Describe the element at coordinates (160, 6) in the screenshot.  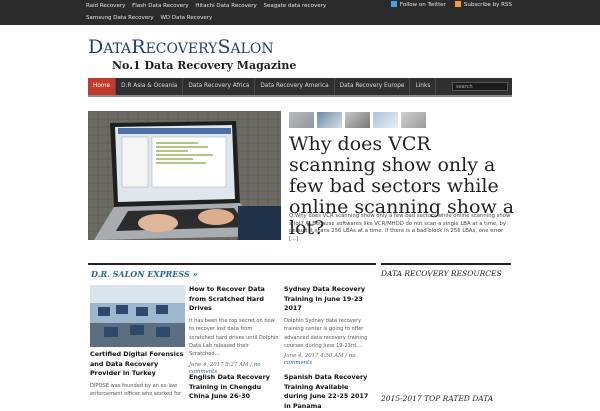
I see `top-link-flash-data-recovery: Flash Data Recovery` at that location.